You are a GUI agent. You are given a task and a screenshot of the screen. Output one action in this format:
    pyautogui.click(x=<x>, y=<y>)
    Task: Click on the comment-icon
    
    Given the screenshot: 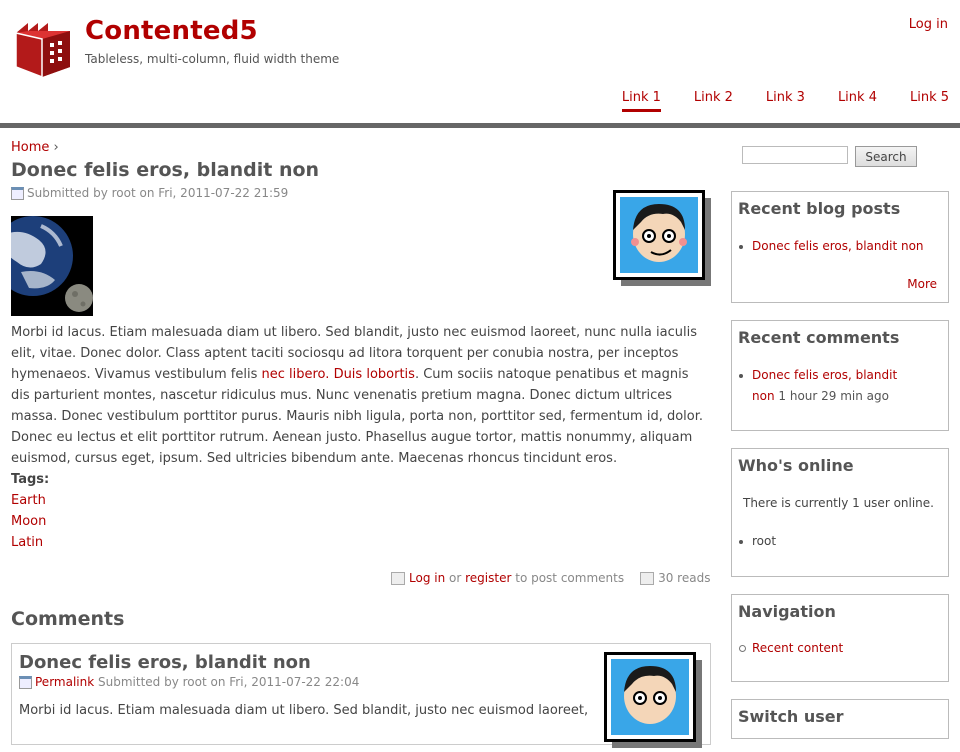 What is the action you would take?
    pyautogui.click(x=398, y=578)
    